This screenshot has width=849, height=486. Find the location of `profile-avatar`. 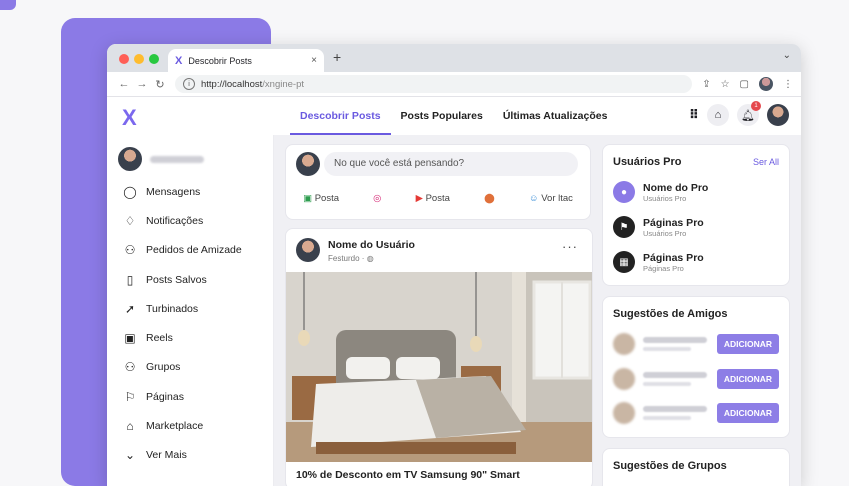

profile-avatar is located at coordinates (766, 84).